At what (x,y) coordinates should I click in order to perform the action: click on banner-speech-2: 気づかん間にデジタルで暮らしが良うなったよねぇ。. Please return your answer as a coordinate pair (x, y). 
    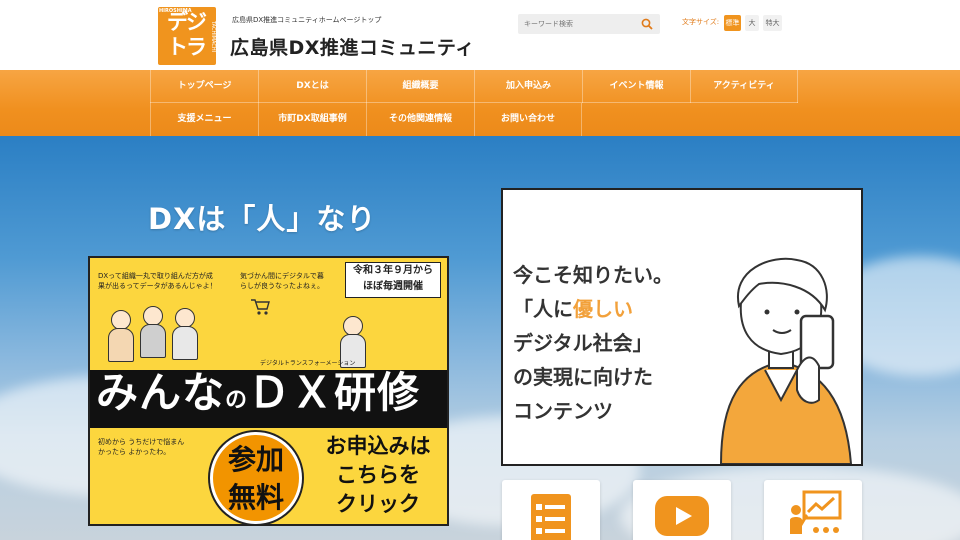
    Looking at the image, I should click on (282, 281).